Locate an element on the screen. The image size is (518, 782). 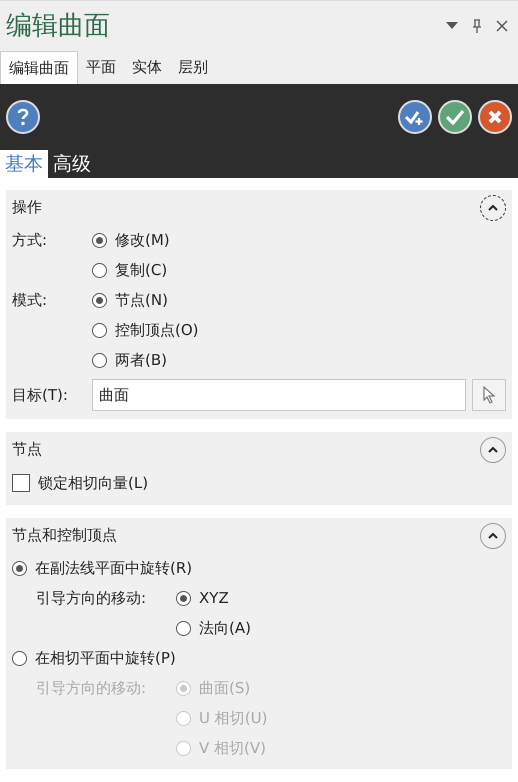
tab: 层别 is located at coordinates (193, 67).